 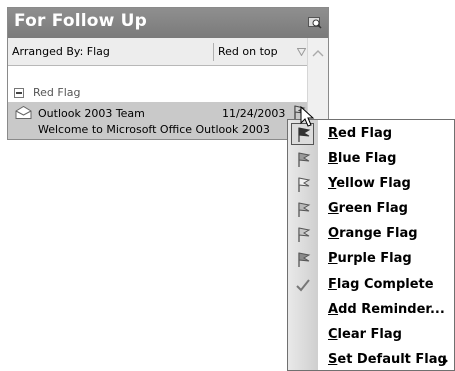 I want to click on menu-label: Purple Flag, so click(x=370, y=258).